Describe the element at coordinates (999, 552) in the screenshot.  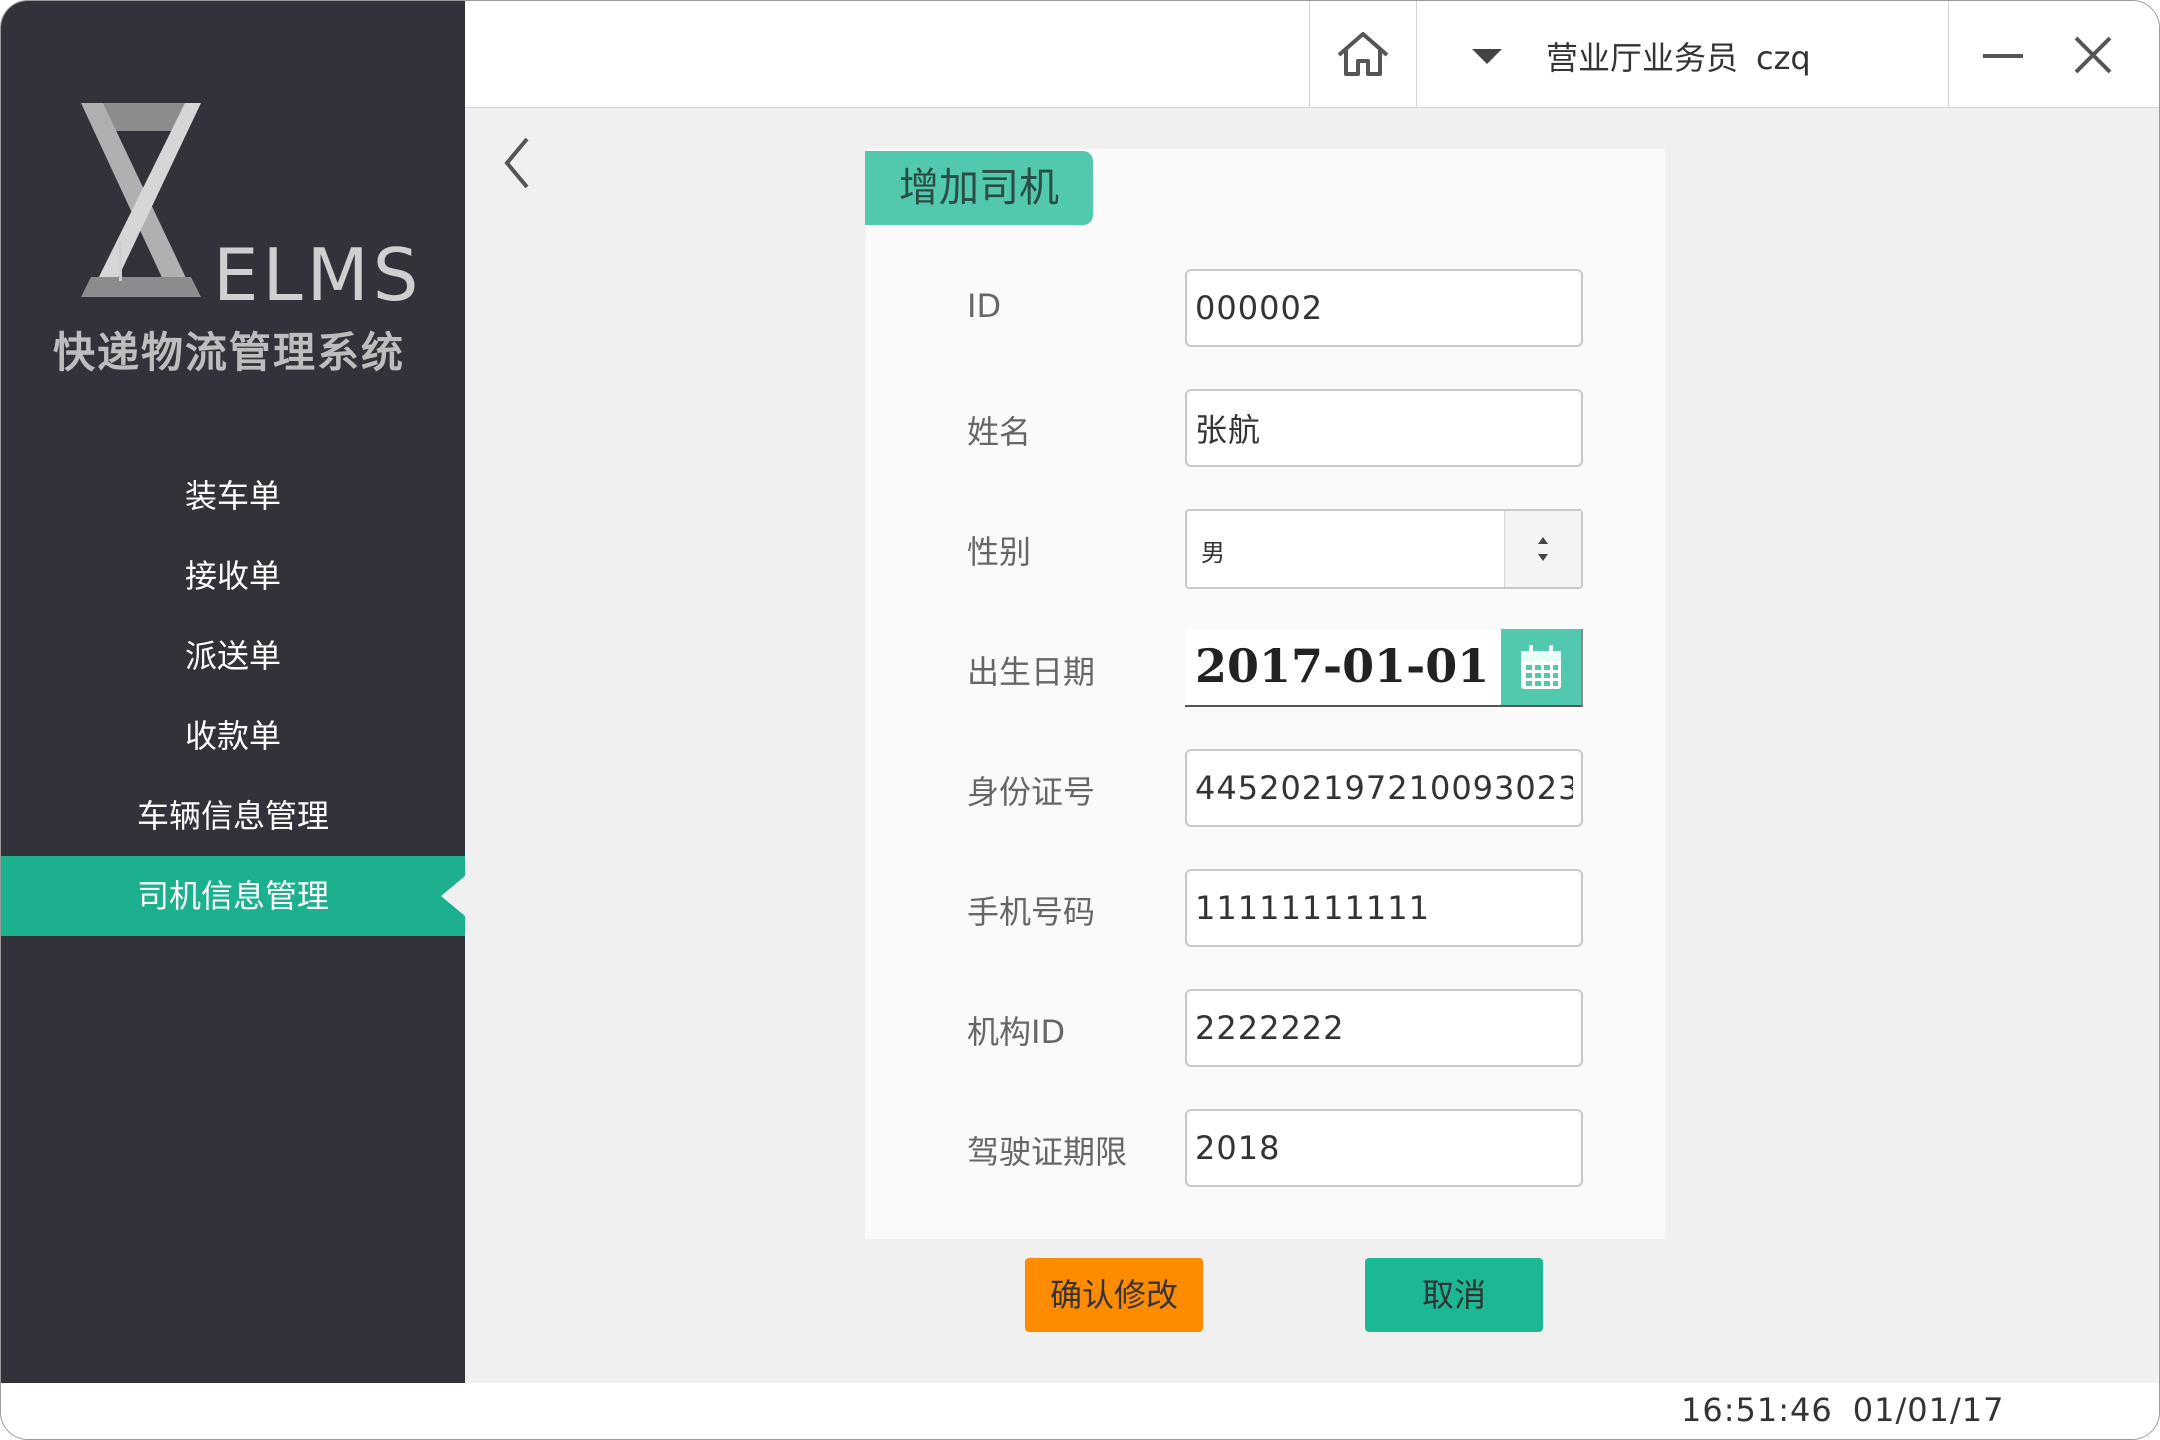
I see `gender-label: 性别` at that location.